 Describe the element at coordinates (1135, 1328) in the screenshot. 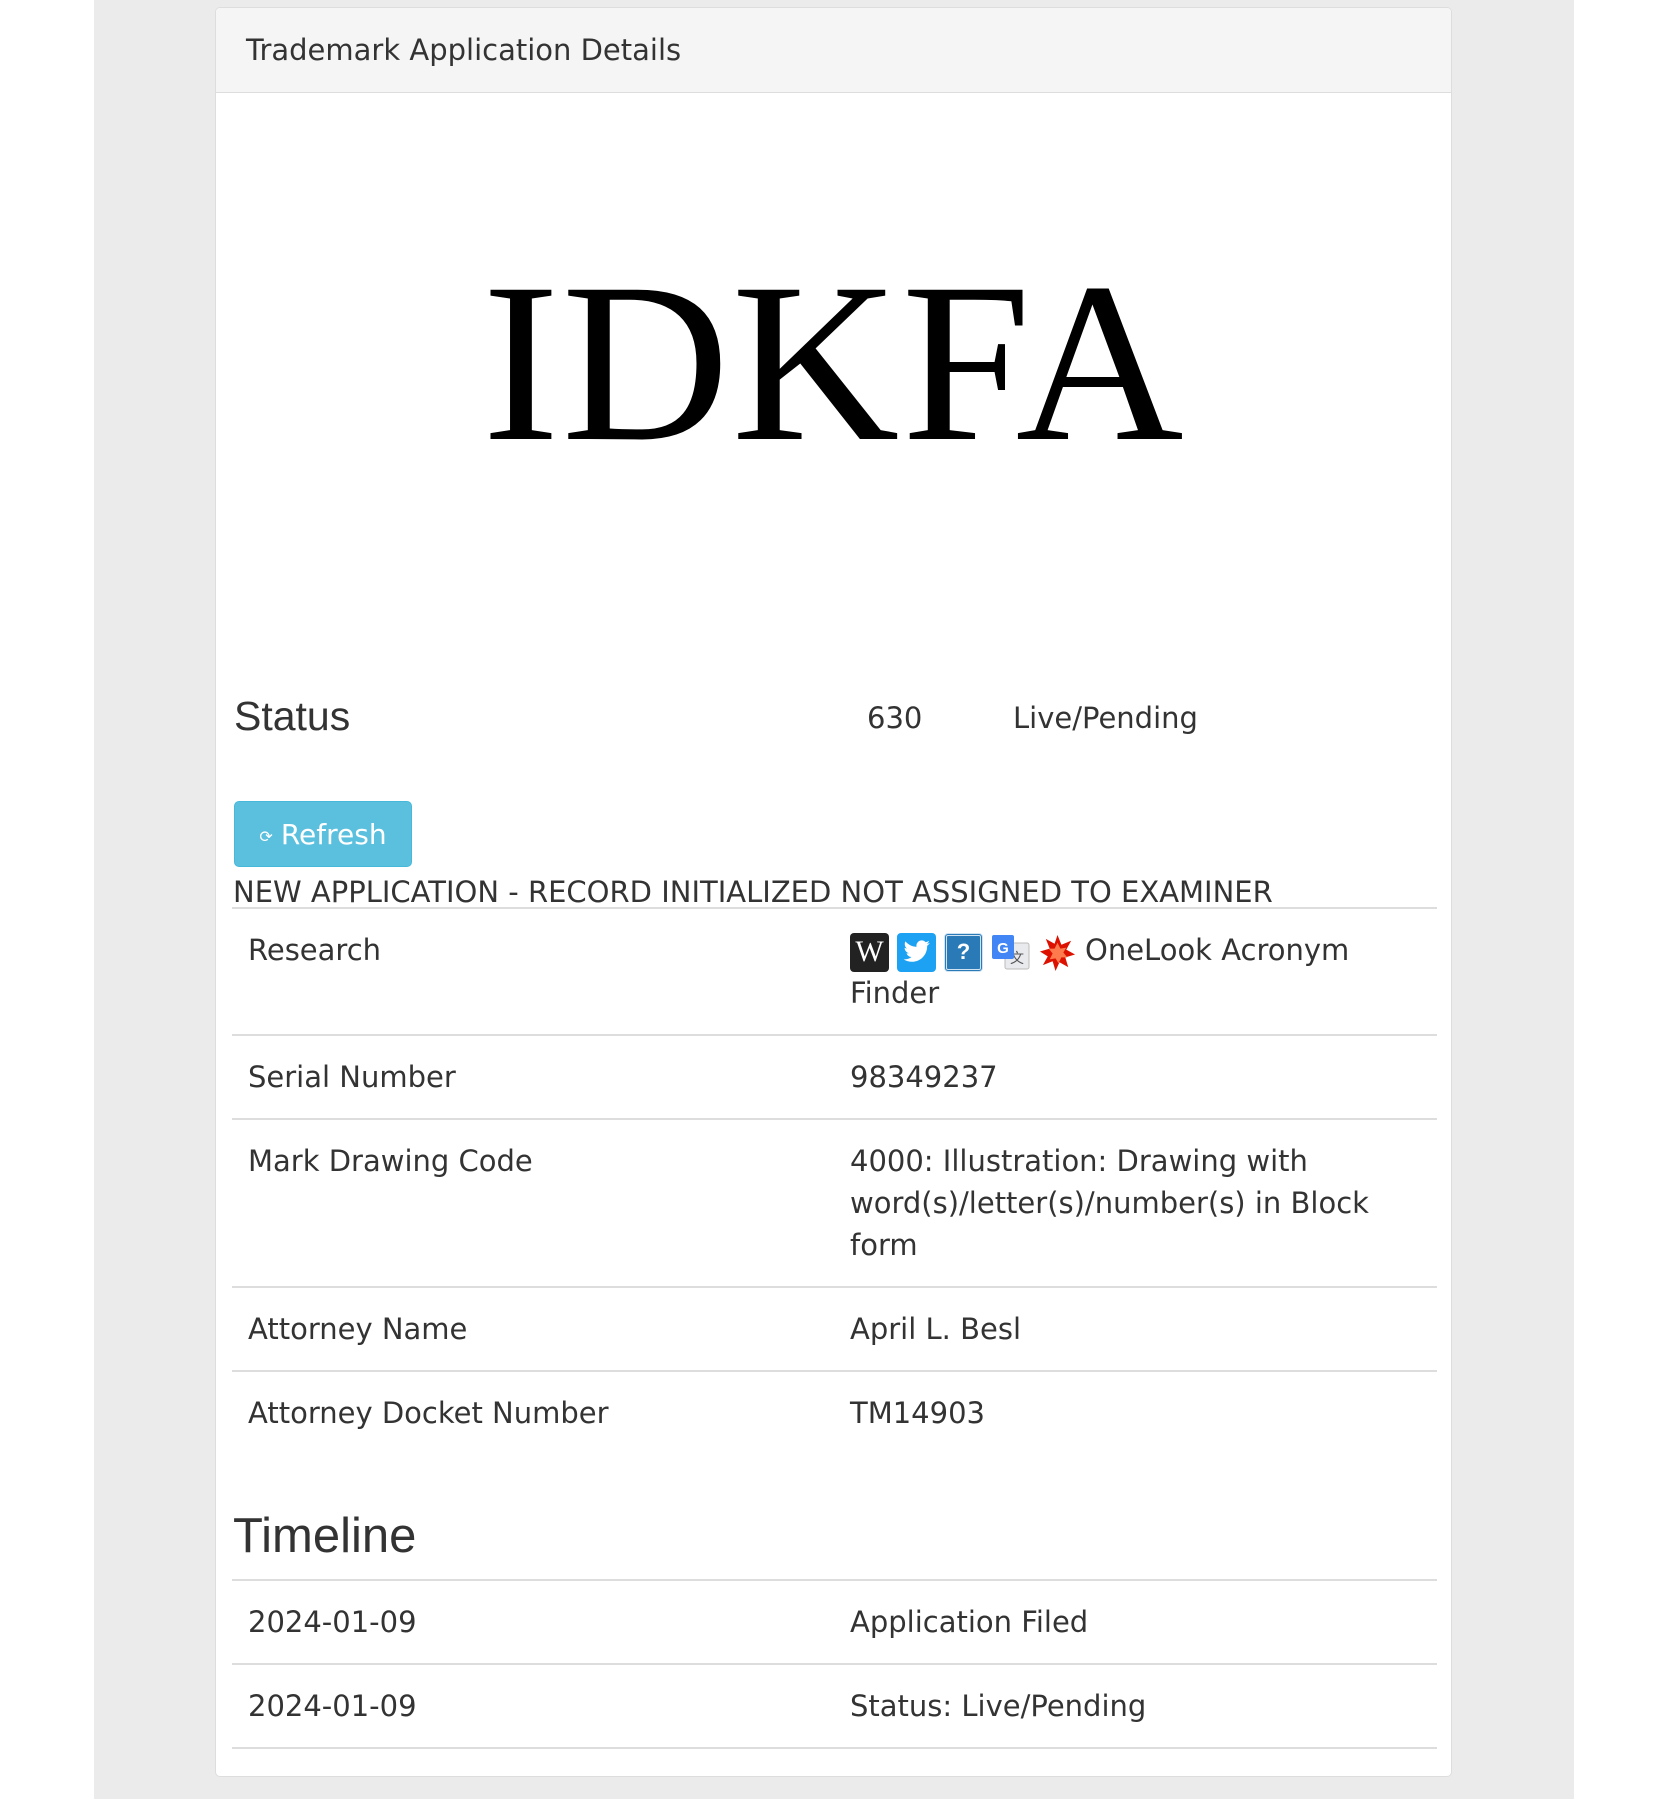

I see `row-value: April L. Besl` at that location.